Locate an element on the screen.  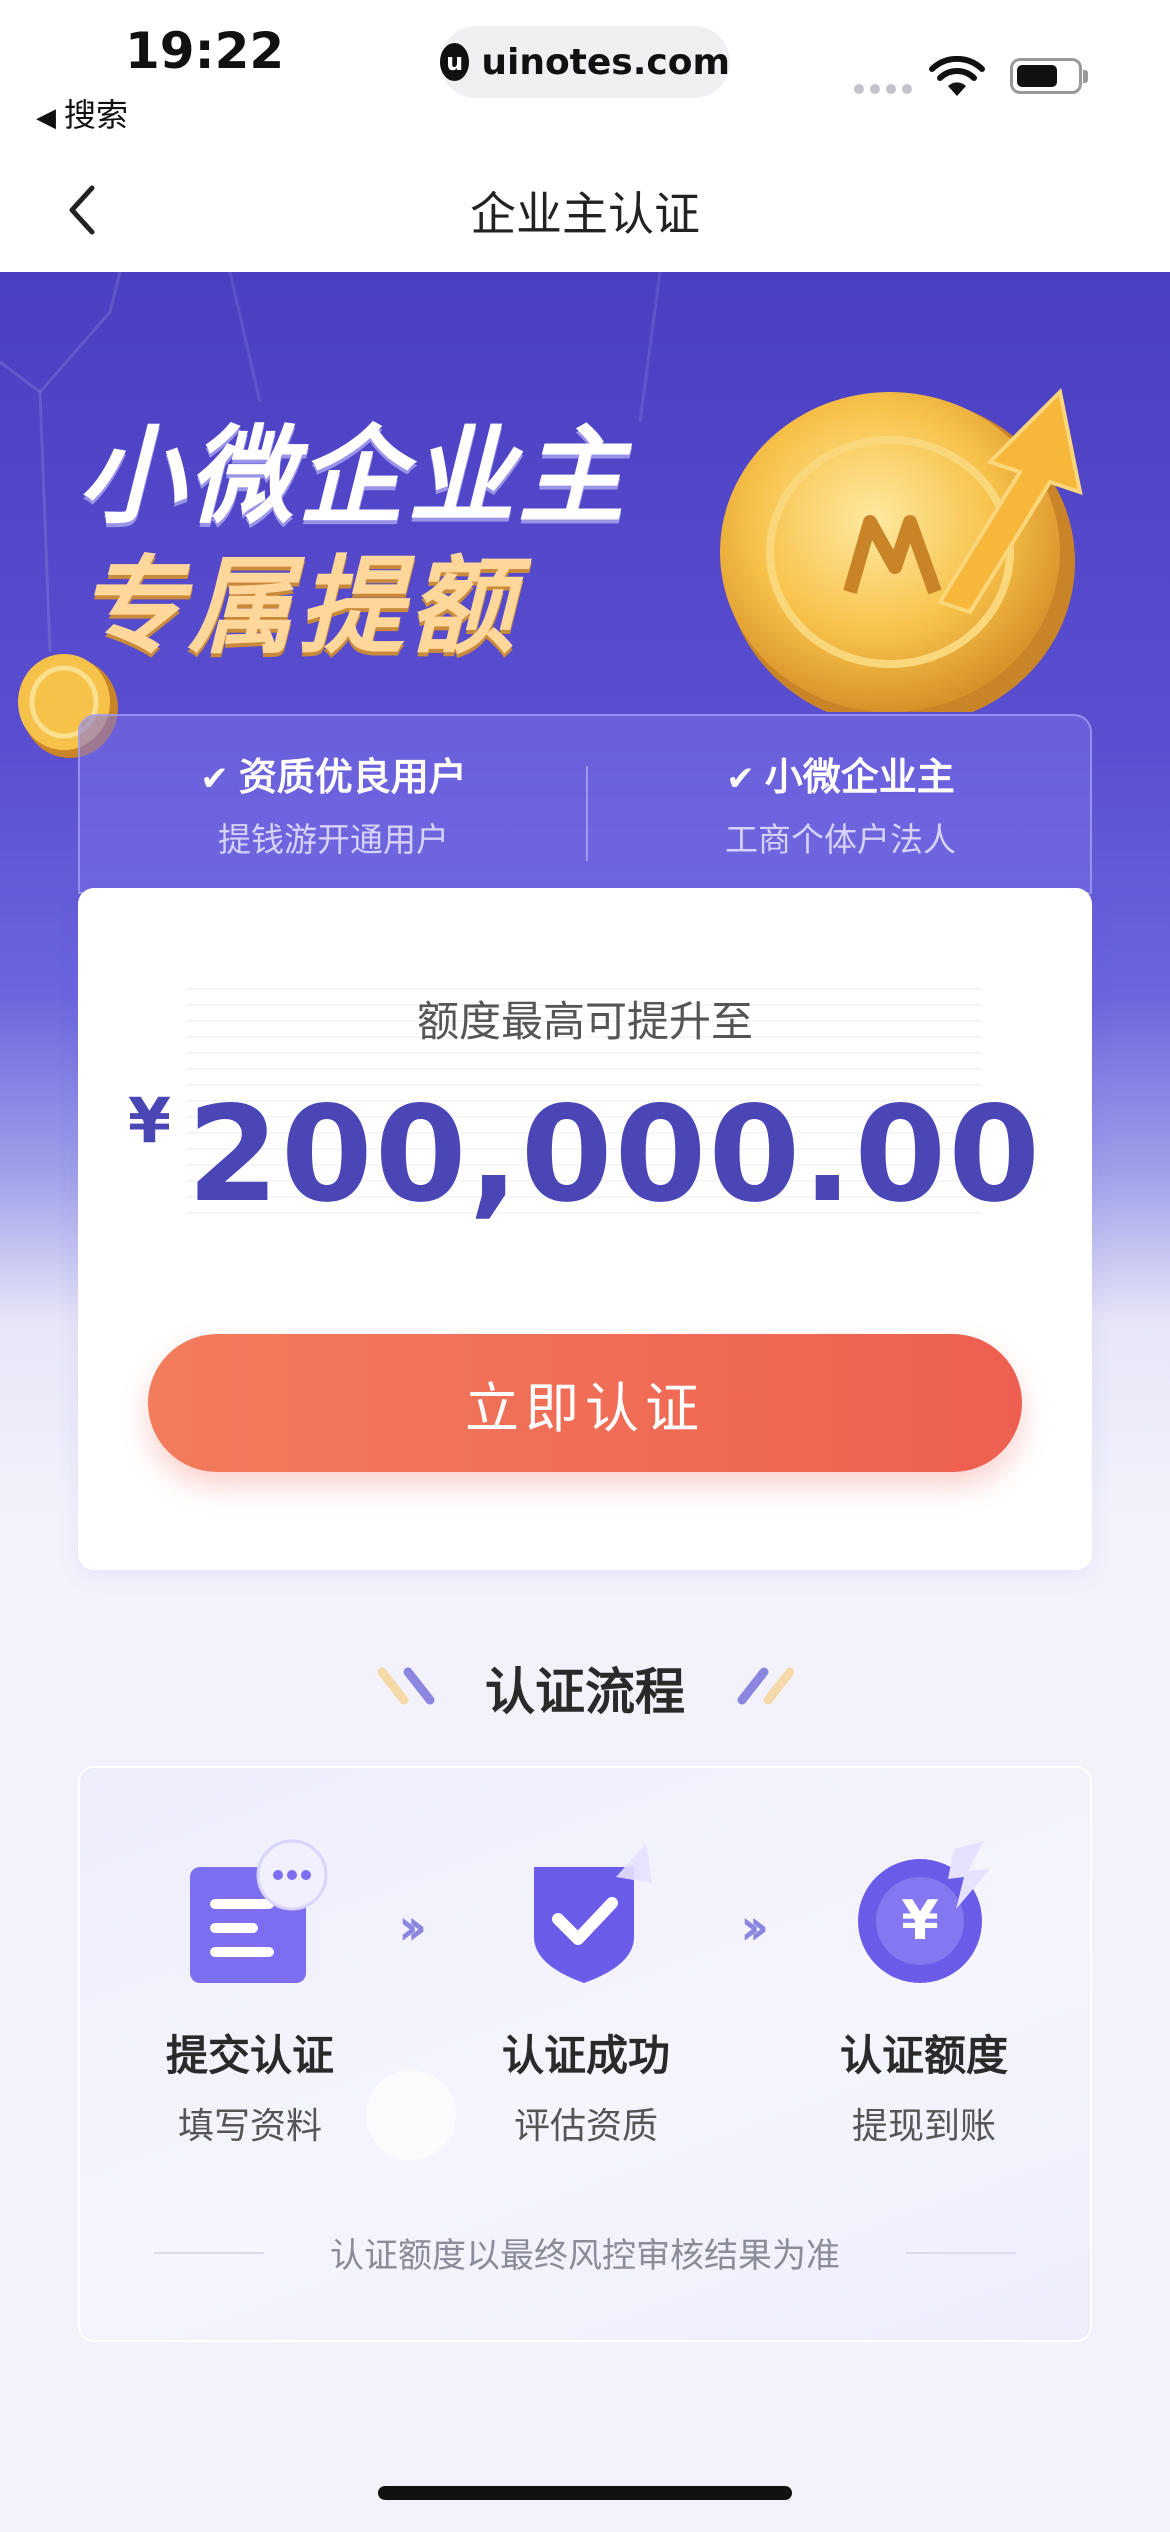
currency-symbol: ¥ is located at coordinates (149, 1120).